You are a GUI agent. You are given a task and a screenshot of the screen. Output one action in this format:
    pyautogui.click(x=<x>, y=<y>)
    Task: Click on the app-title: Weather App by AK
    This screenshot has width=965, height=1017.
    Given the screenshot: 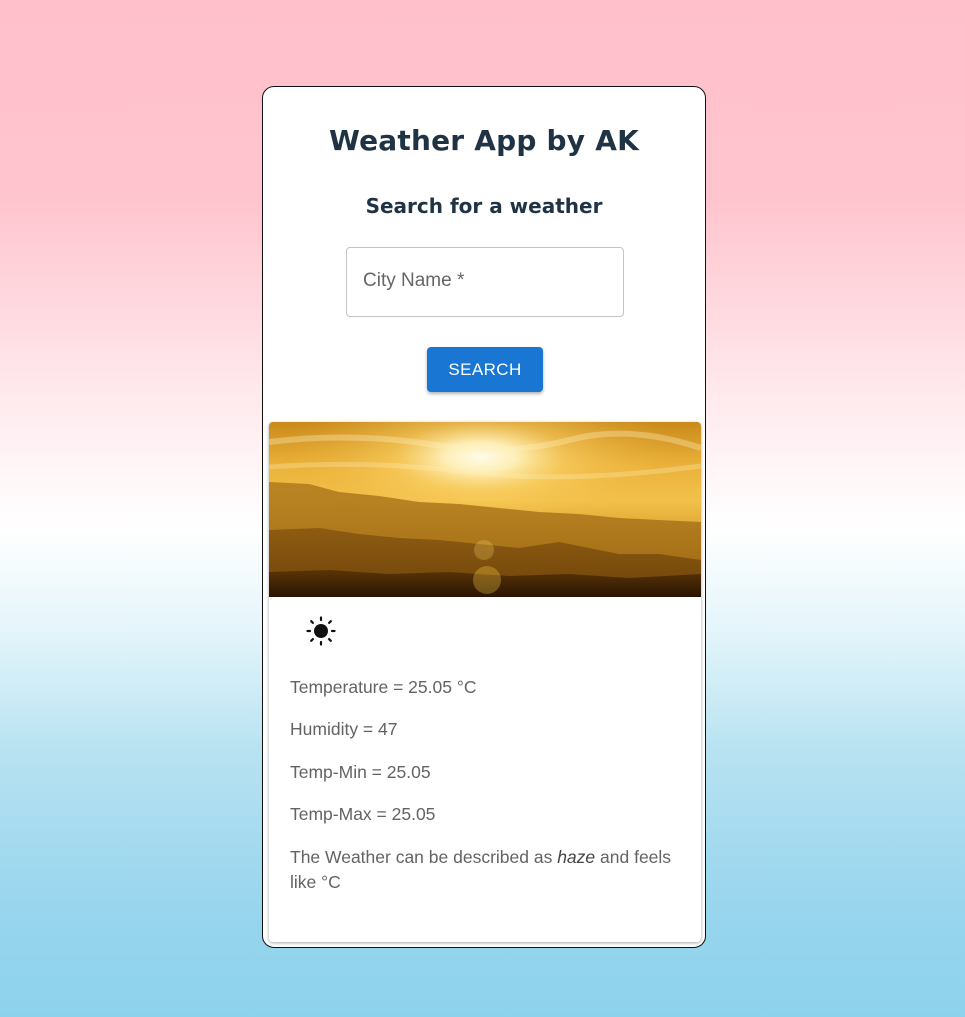 What is the action you would take?
    pyautogui.click(x=484, y=140)
    